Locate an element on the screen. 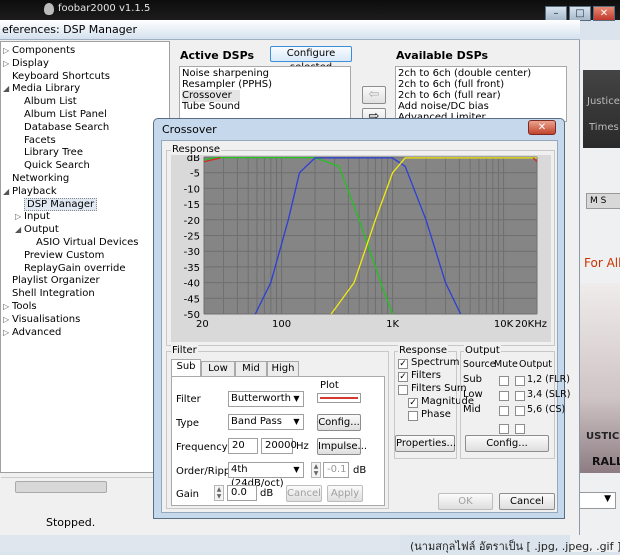  tab-sub: Sub is located at coordinates (186, 368).